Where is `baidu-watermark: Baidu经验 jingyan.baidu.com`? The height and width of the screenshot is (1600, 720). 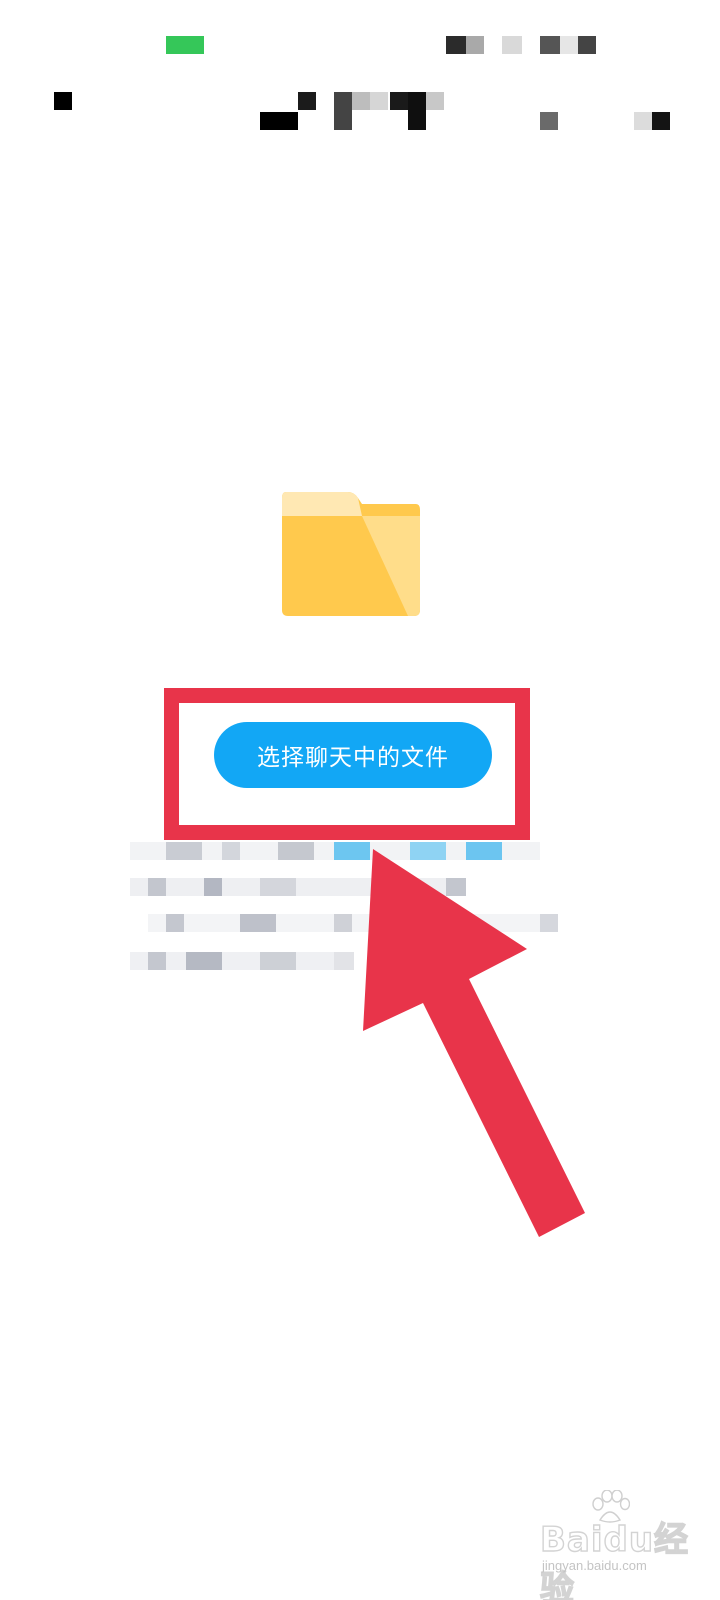
baidu-watermark: Baidu经验 jingyan.baidu.com is located at coordinates (624, 1545).